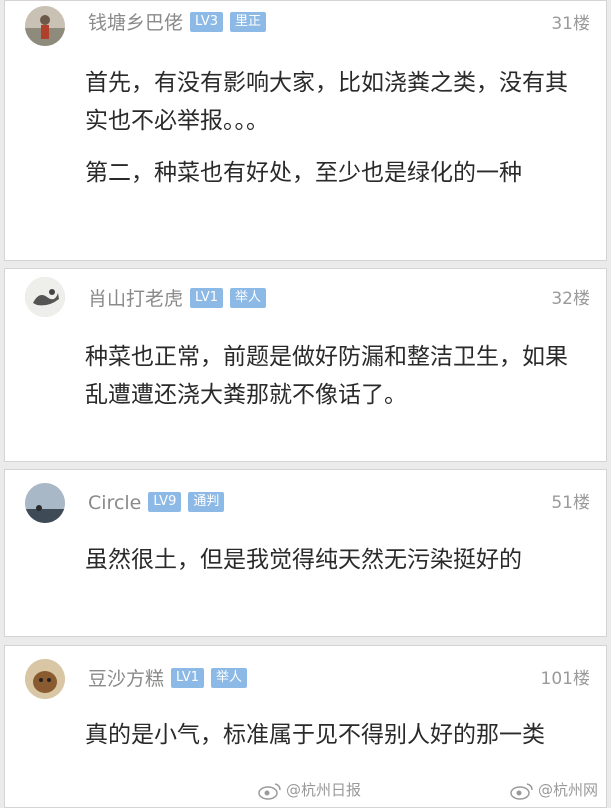  I want to click on comment-text: 真的是小气，标准属于见不得别人好的那一类, so click(335, 735).